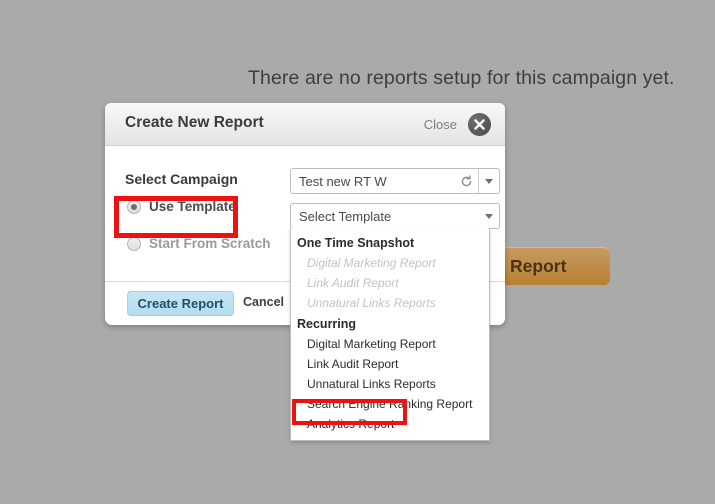  Describe the element at coordinates (343, 181) in the screenshot. I see `campaign-select-value: Test new RT W` at that location.